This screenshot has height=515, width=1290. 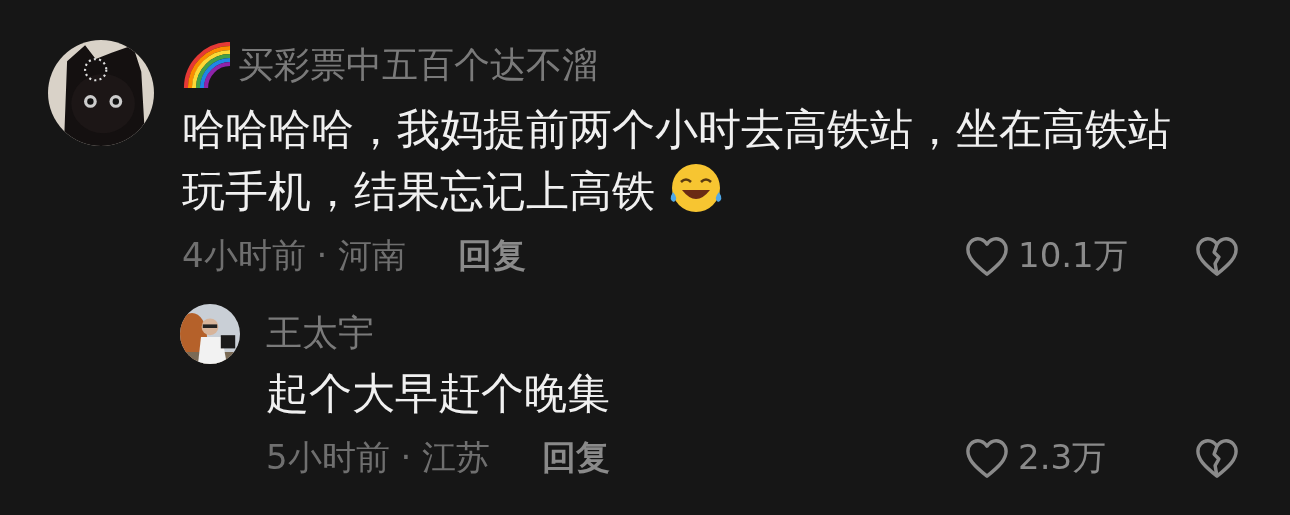 I want to click on author-name: 买彩票中五百个达不溜, so click(x=418, y=65).